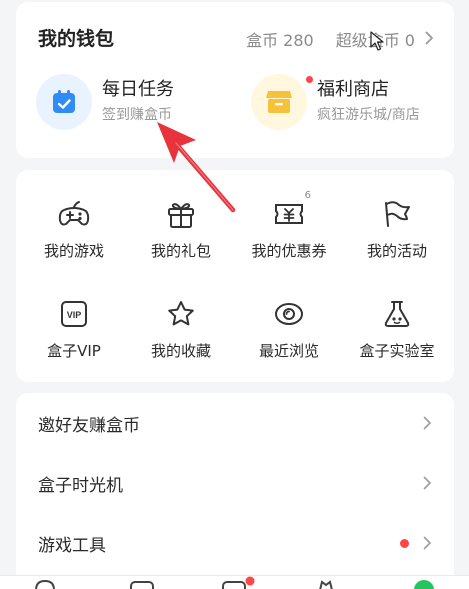 The width and height of the screenshot is (469, 589). I want to click on grid-item-my-activities: 我的活动, so click(397, 227).